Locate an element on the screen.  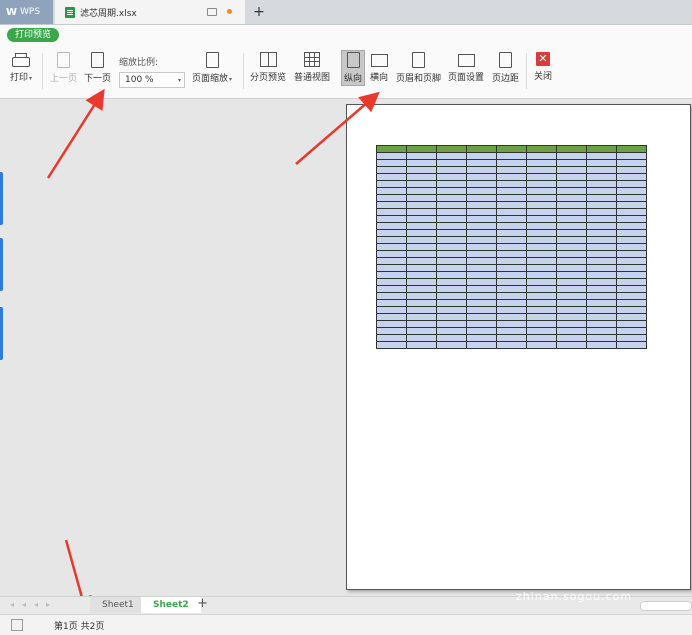
page-break-icon is located at coordinates (268, 59).